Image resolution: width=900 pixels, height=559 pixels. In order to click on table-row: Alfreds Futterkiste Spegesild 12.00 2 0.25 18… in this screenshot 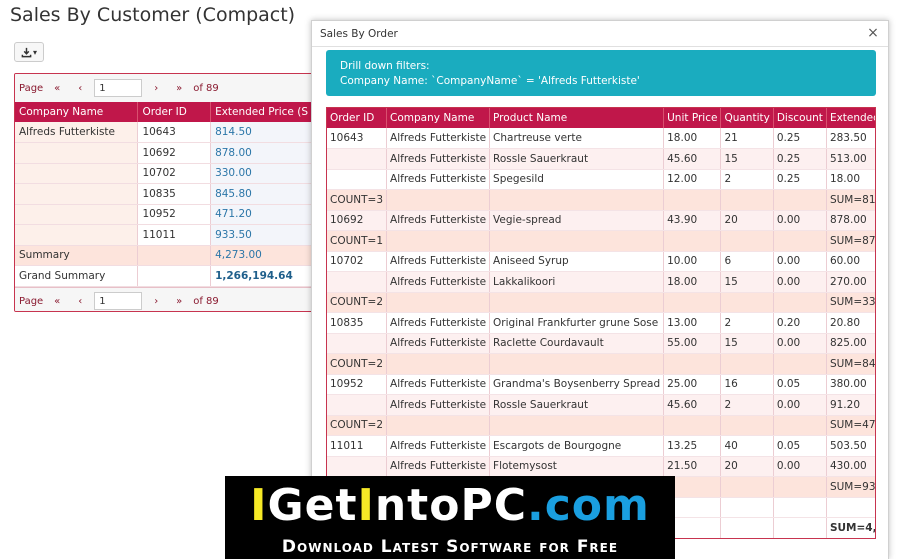, I will do `click(601, 179)`.